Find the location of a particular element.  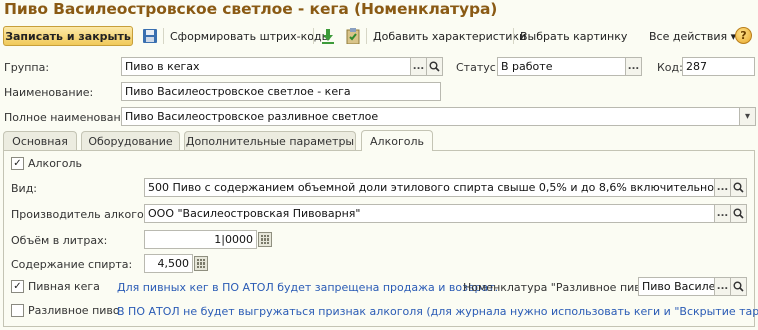

kind-search-icon is located at coordinates (738, 187).